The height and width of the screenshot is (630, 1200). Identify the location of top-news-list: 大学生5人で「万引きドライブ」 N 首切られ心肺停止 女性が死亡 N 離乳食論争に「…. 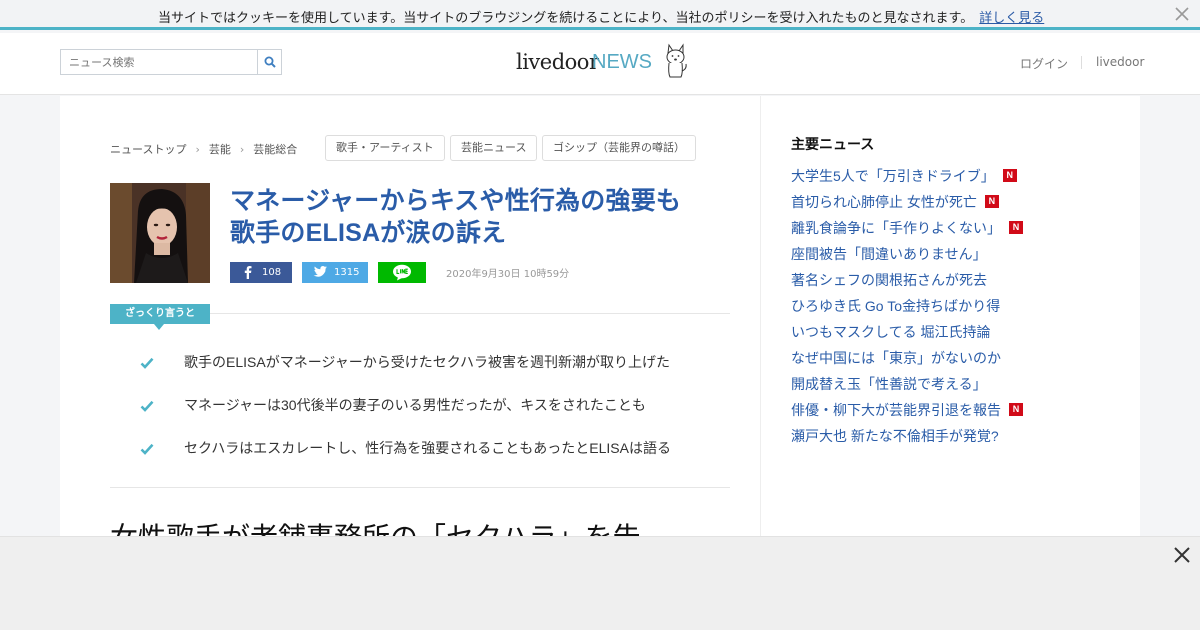
(956, 309).